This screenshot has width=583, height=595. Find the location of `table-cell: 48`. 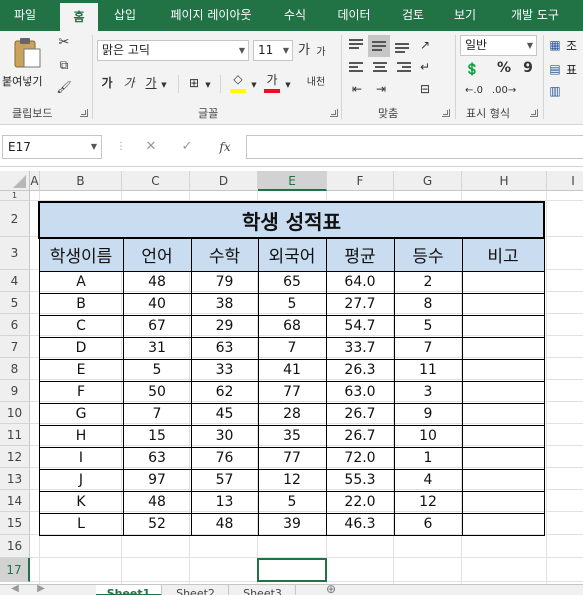

table-cell: 48 is located at coordinates (157, 502).